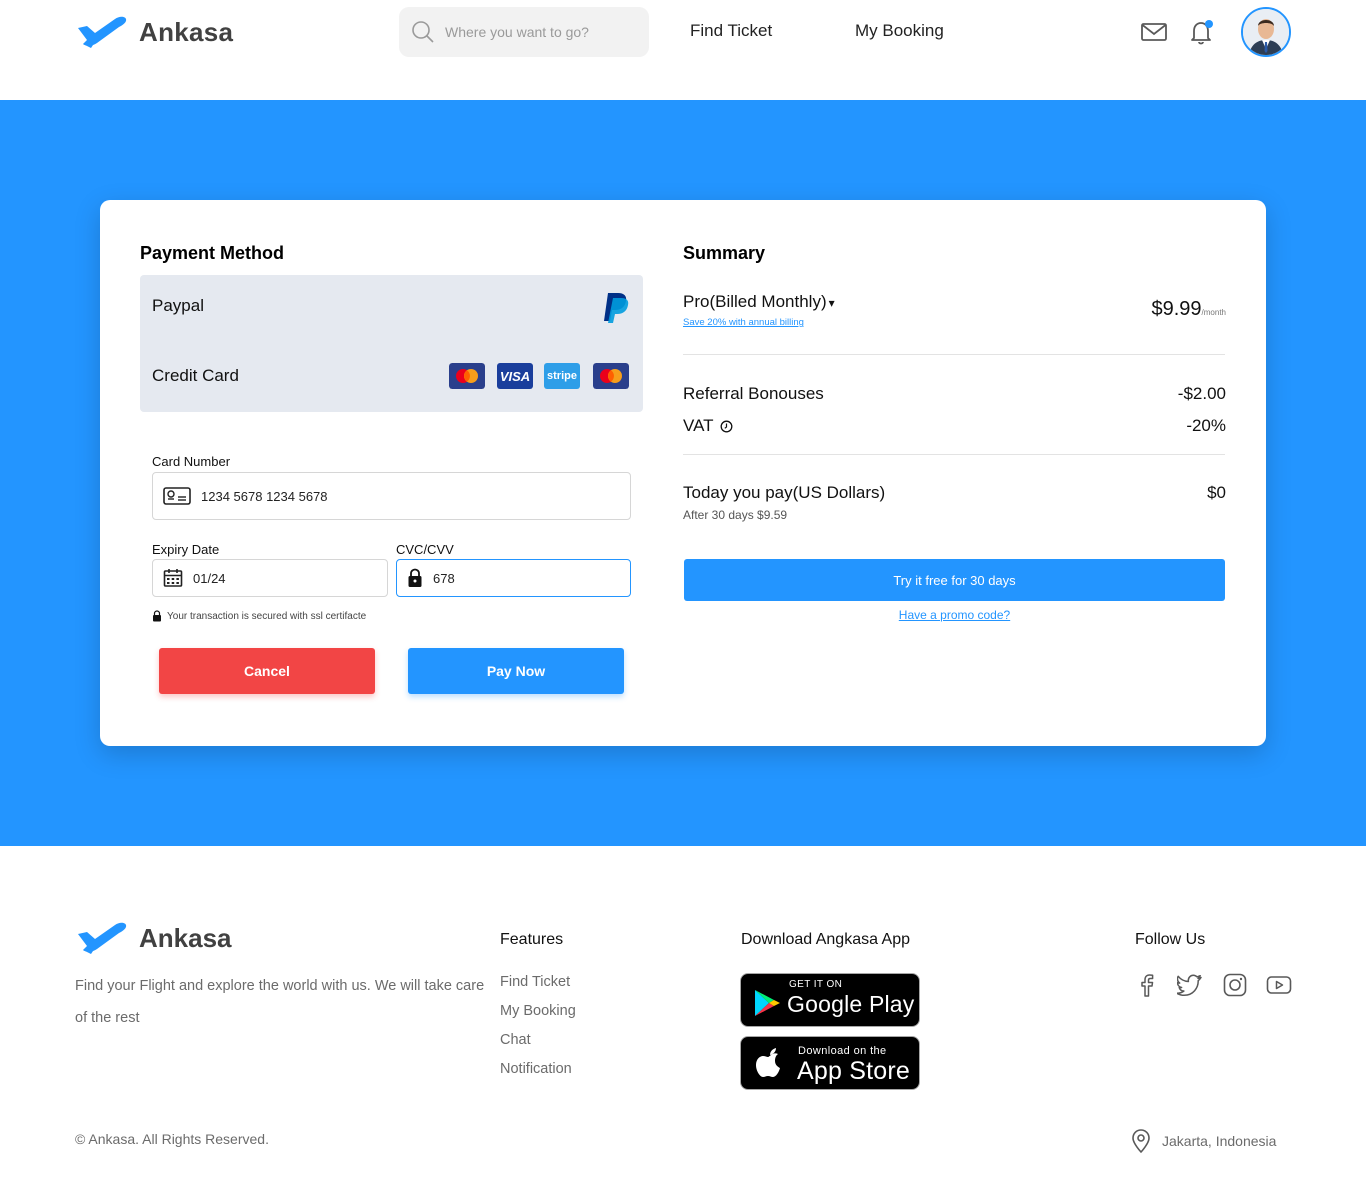  What do you see at coordinates (767, 1003) in the screenshot?
I see `google-play-icon` at bounding box center [767, 1003].